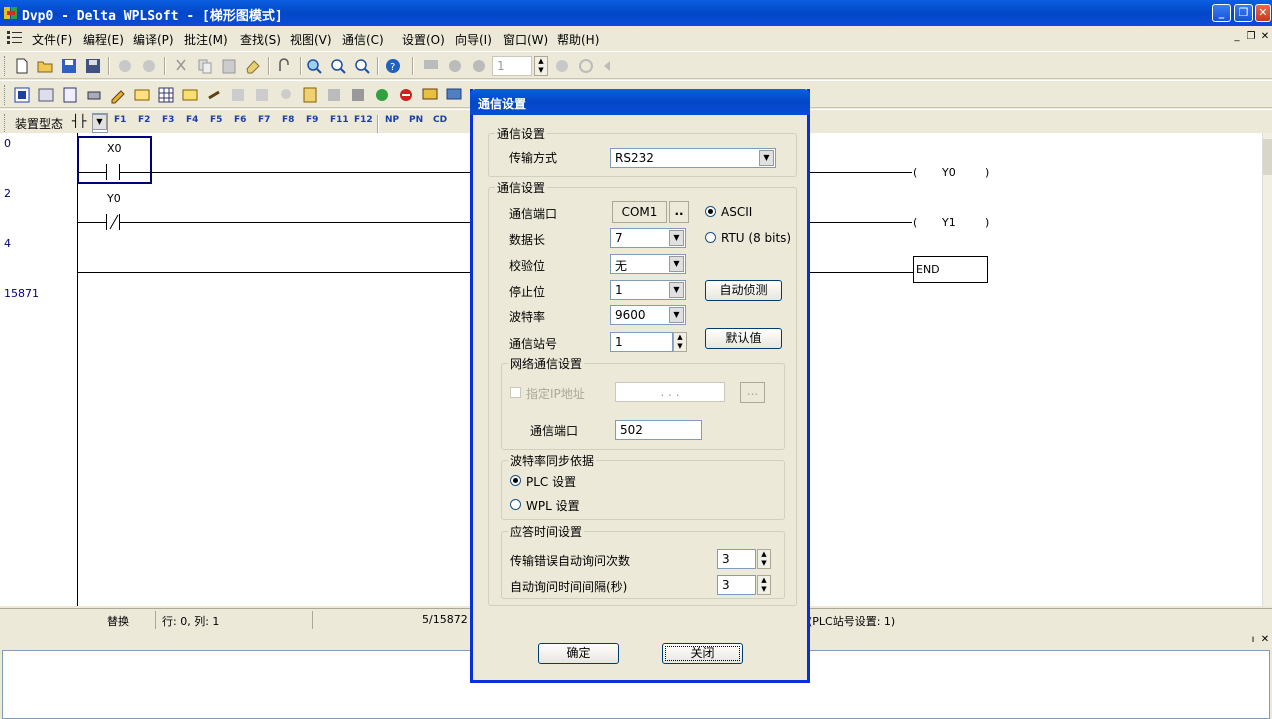  I want to click on menu-compile: 编译(P), so click(153, 39).